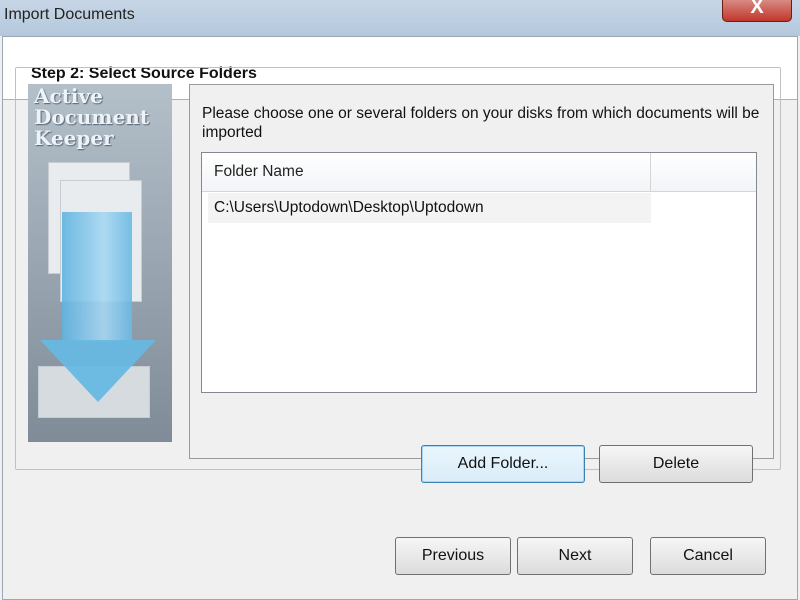  Describe the element at coordinates (98, 371) in the screenshot. I see `arrow-down-icon` at that location.